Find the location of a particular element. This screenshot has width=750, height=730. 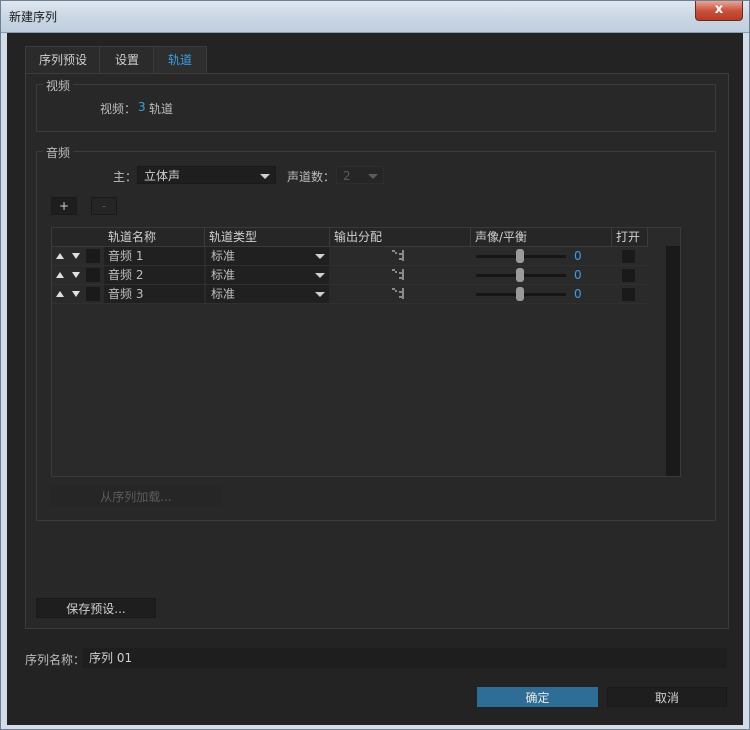

remove-track-button: - is located at coordinates (104, 206).